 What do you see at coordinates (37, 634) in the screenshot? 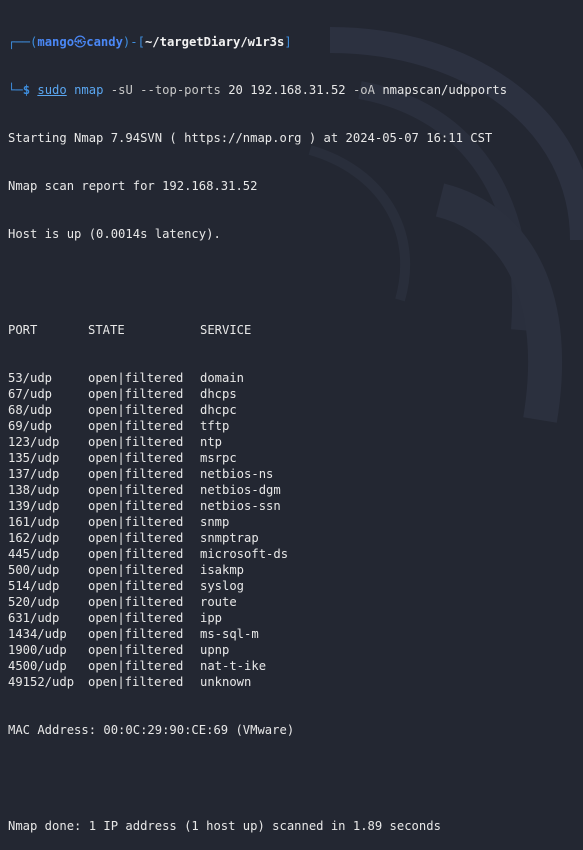
I see `port-cell: 1434/udp` at bounding box center [37, 634].